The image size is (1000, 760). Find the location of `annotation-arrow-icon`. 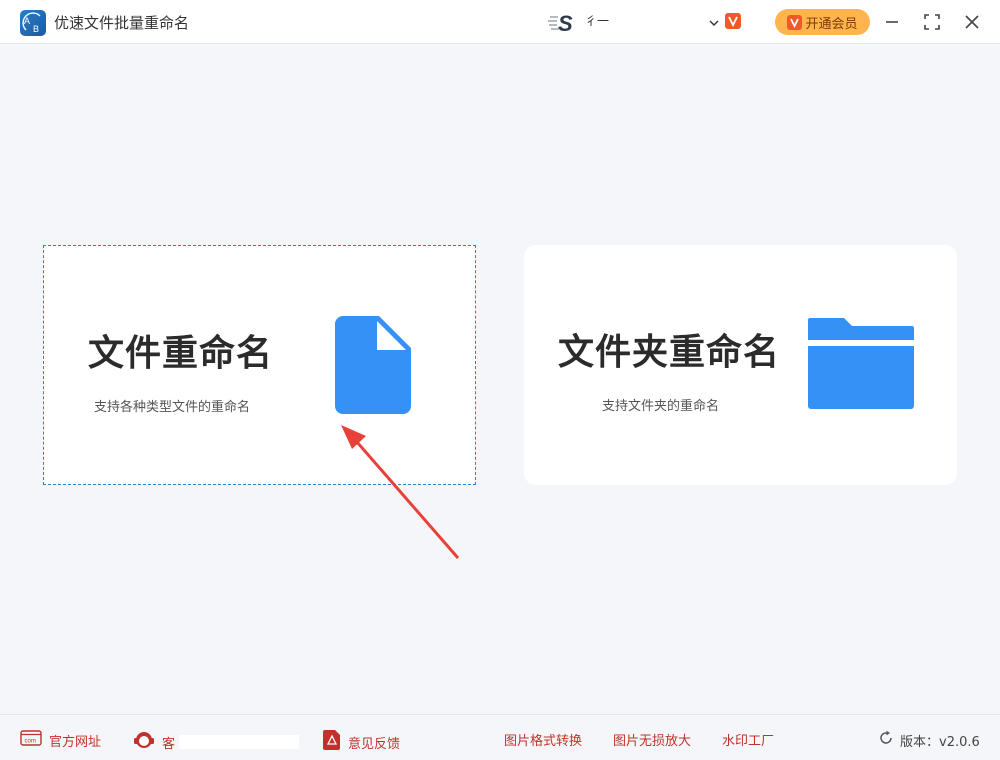

annotation-arrow-icon is located at coordinates (401, 494).